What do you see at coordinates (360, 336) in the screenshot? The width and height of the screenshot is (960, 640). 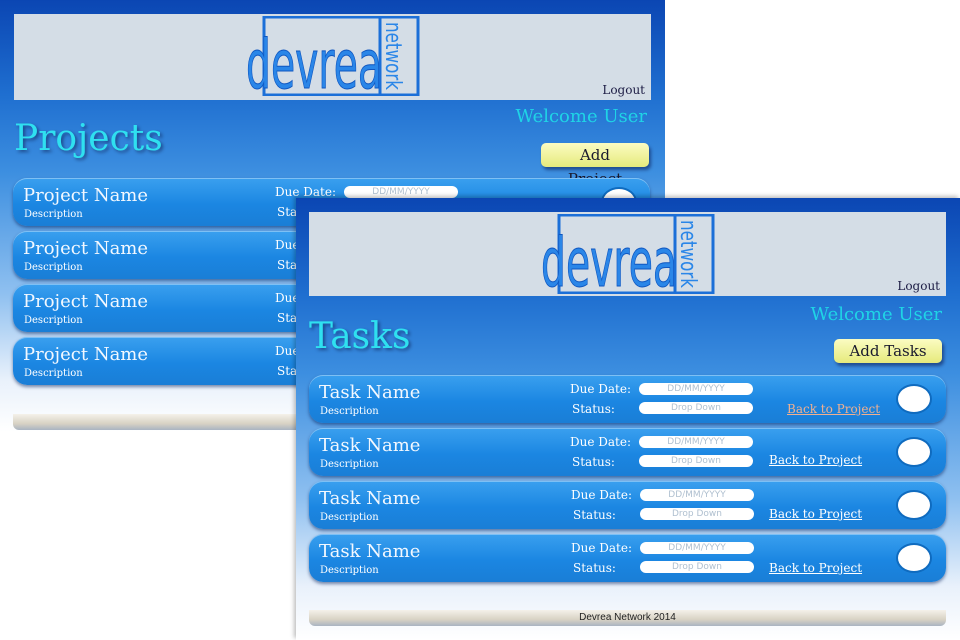 I see `page-title: Tasks` at bounding box center [360, 336].